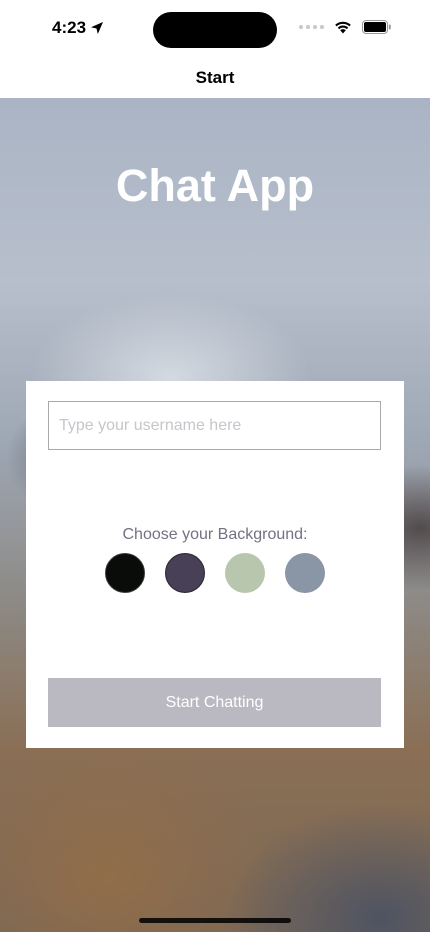 The width and height of the screenshot is (430, 932). What do you see at coordinates (215, 573) in the screenshot?
I see `background-color-options` at bounding box center [215, 573].